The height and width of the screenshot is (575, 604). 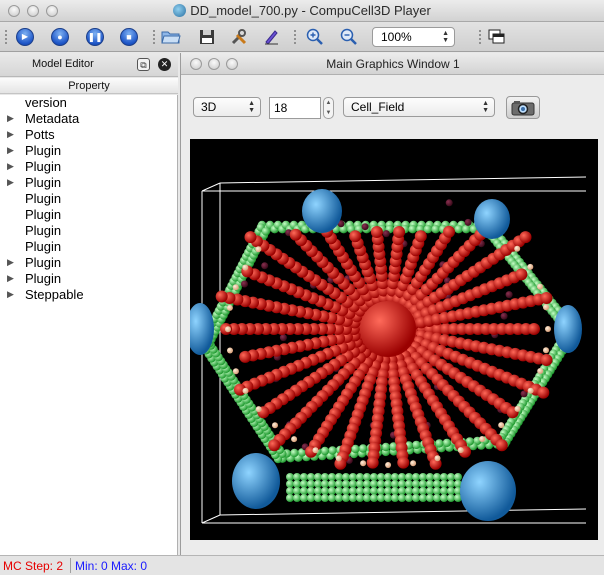 What do you see at coordinates (523, 107) in the screenshot?
I see `screenshot-button` at bounding box center [523, 107].